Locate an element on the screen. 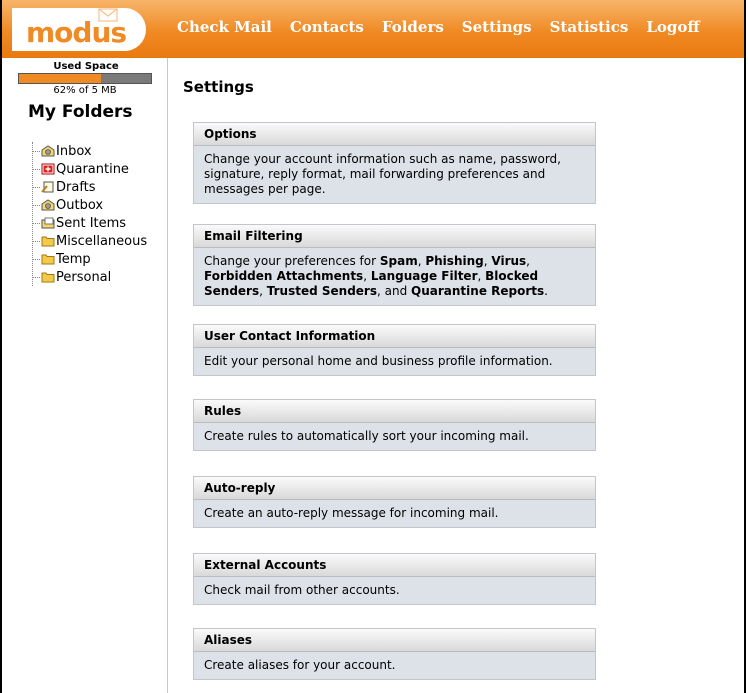  description-text: Change your preferences for is located at coordinates (292, 261).